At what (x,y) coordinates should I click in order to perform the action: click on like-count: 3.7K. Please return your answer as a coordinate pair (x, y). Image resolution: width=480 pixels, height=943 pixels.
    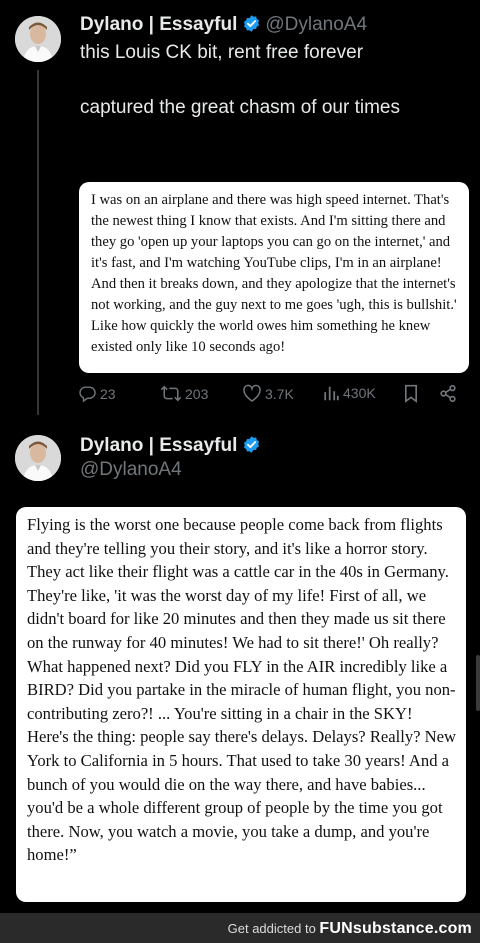
    Looking at the image, I should click on (279, 393).